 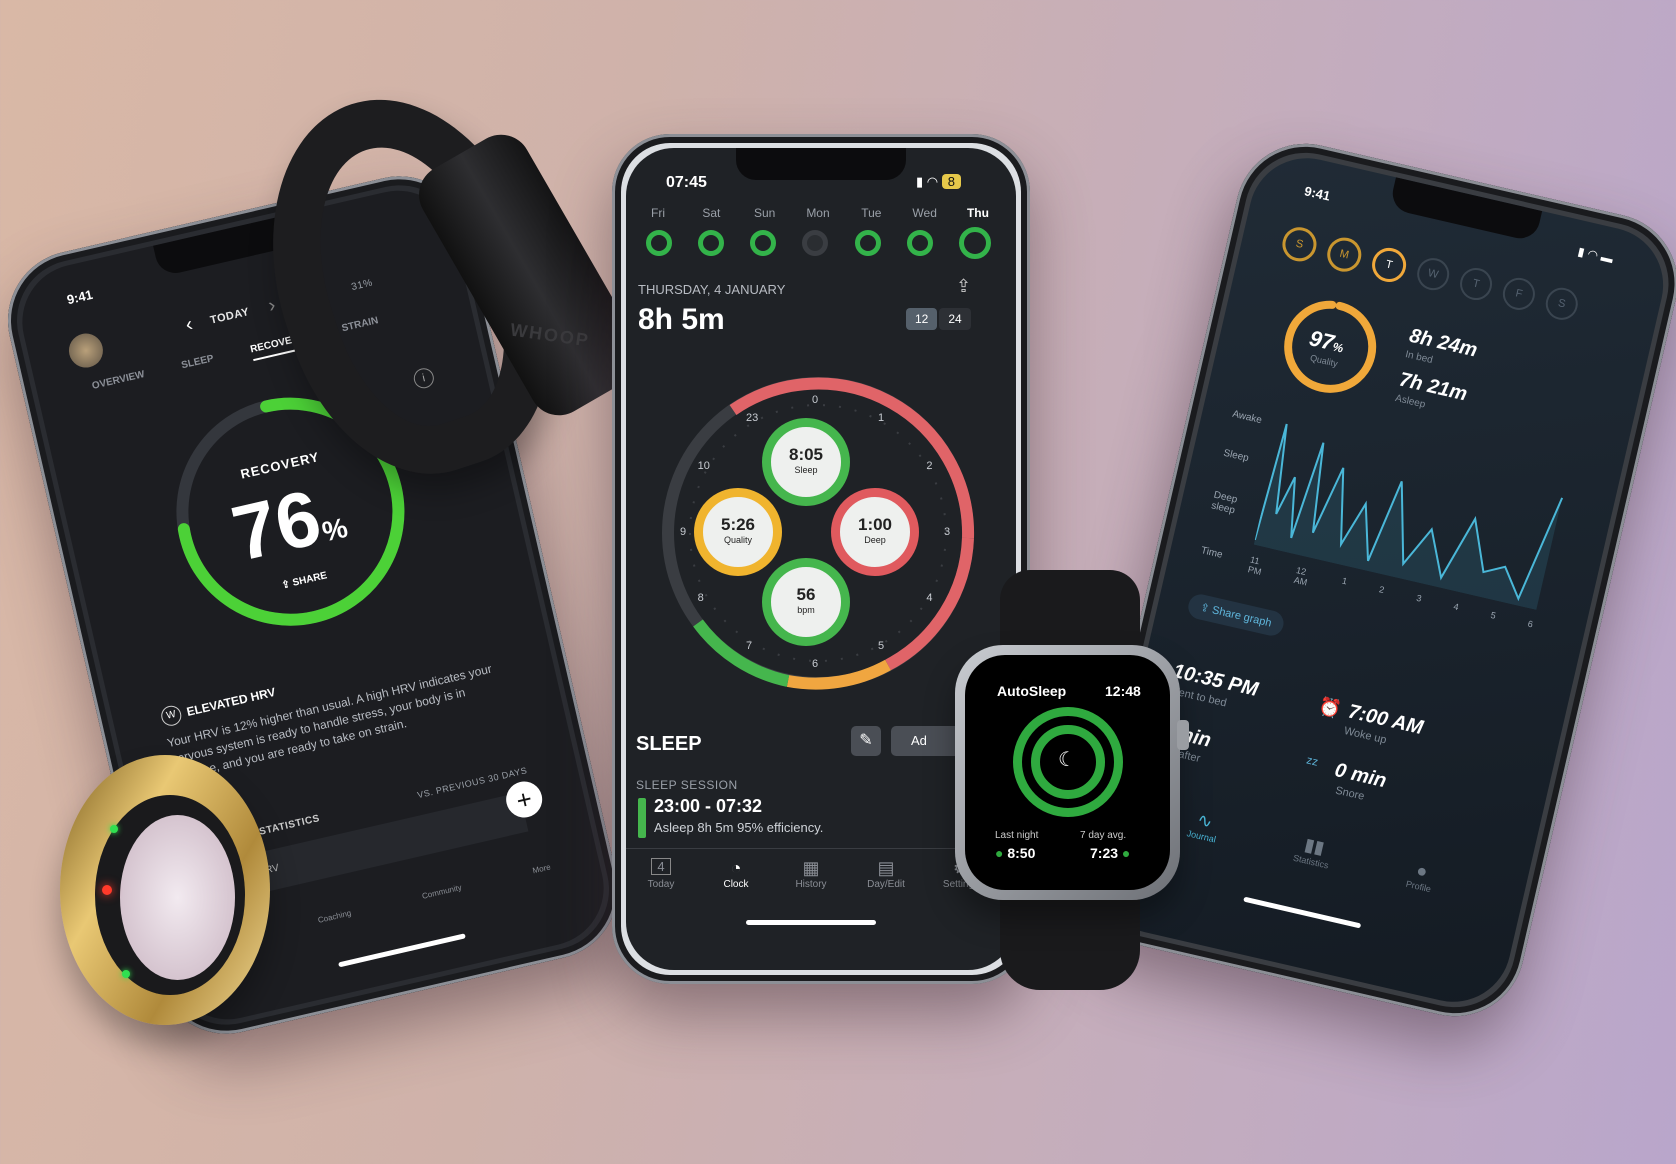 I want to click on day-f: F, so click(x=1519, y=294).